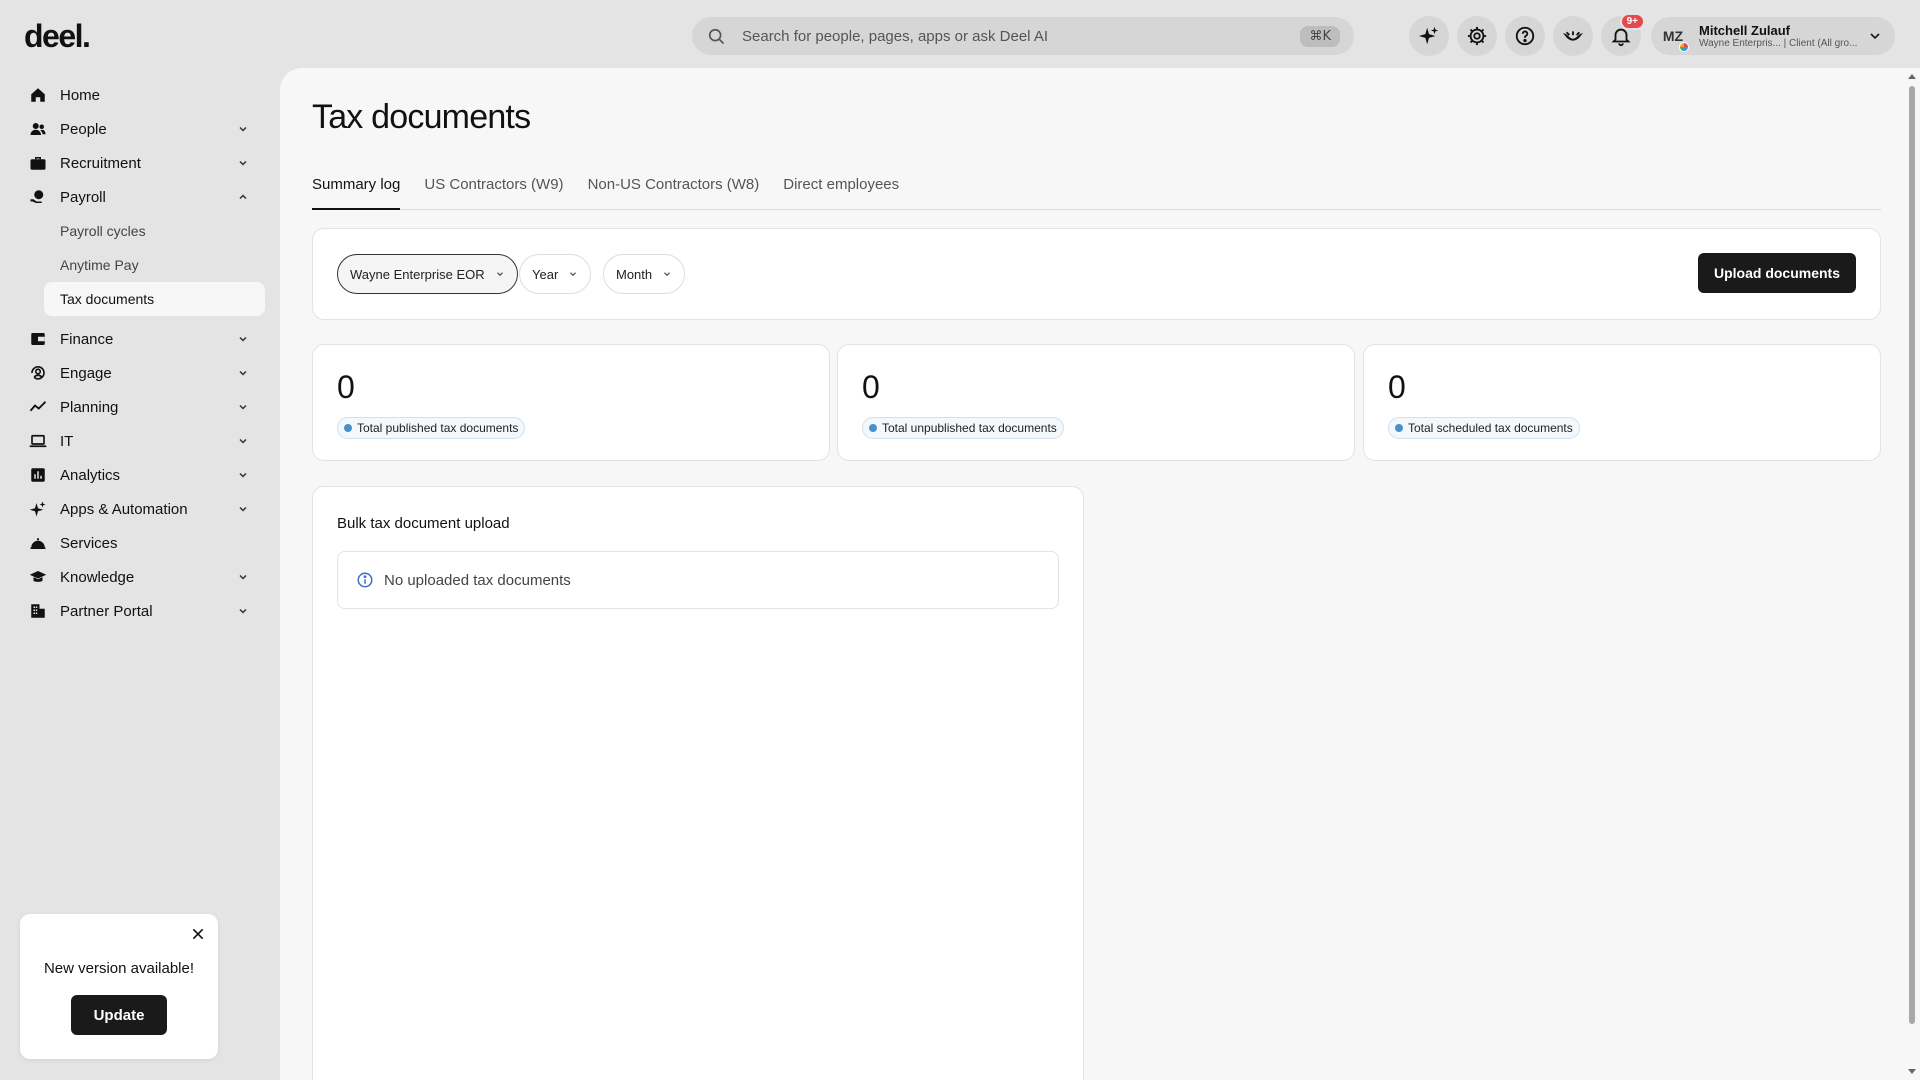  Describe the element at coordinates (38, 373) in the screenshot. I see `engage-icon` at that location.